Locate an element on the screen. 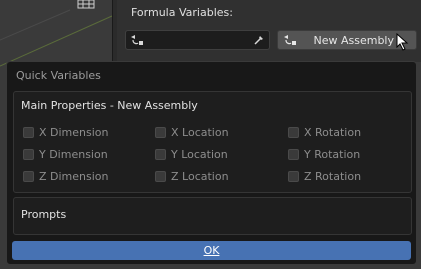  checkbox-z-rotation: Z Rotation is located at coordinates (324, 176).